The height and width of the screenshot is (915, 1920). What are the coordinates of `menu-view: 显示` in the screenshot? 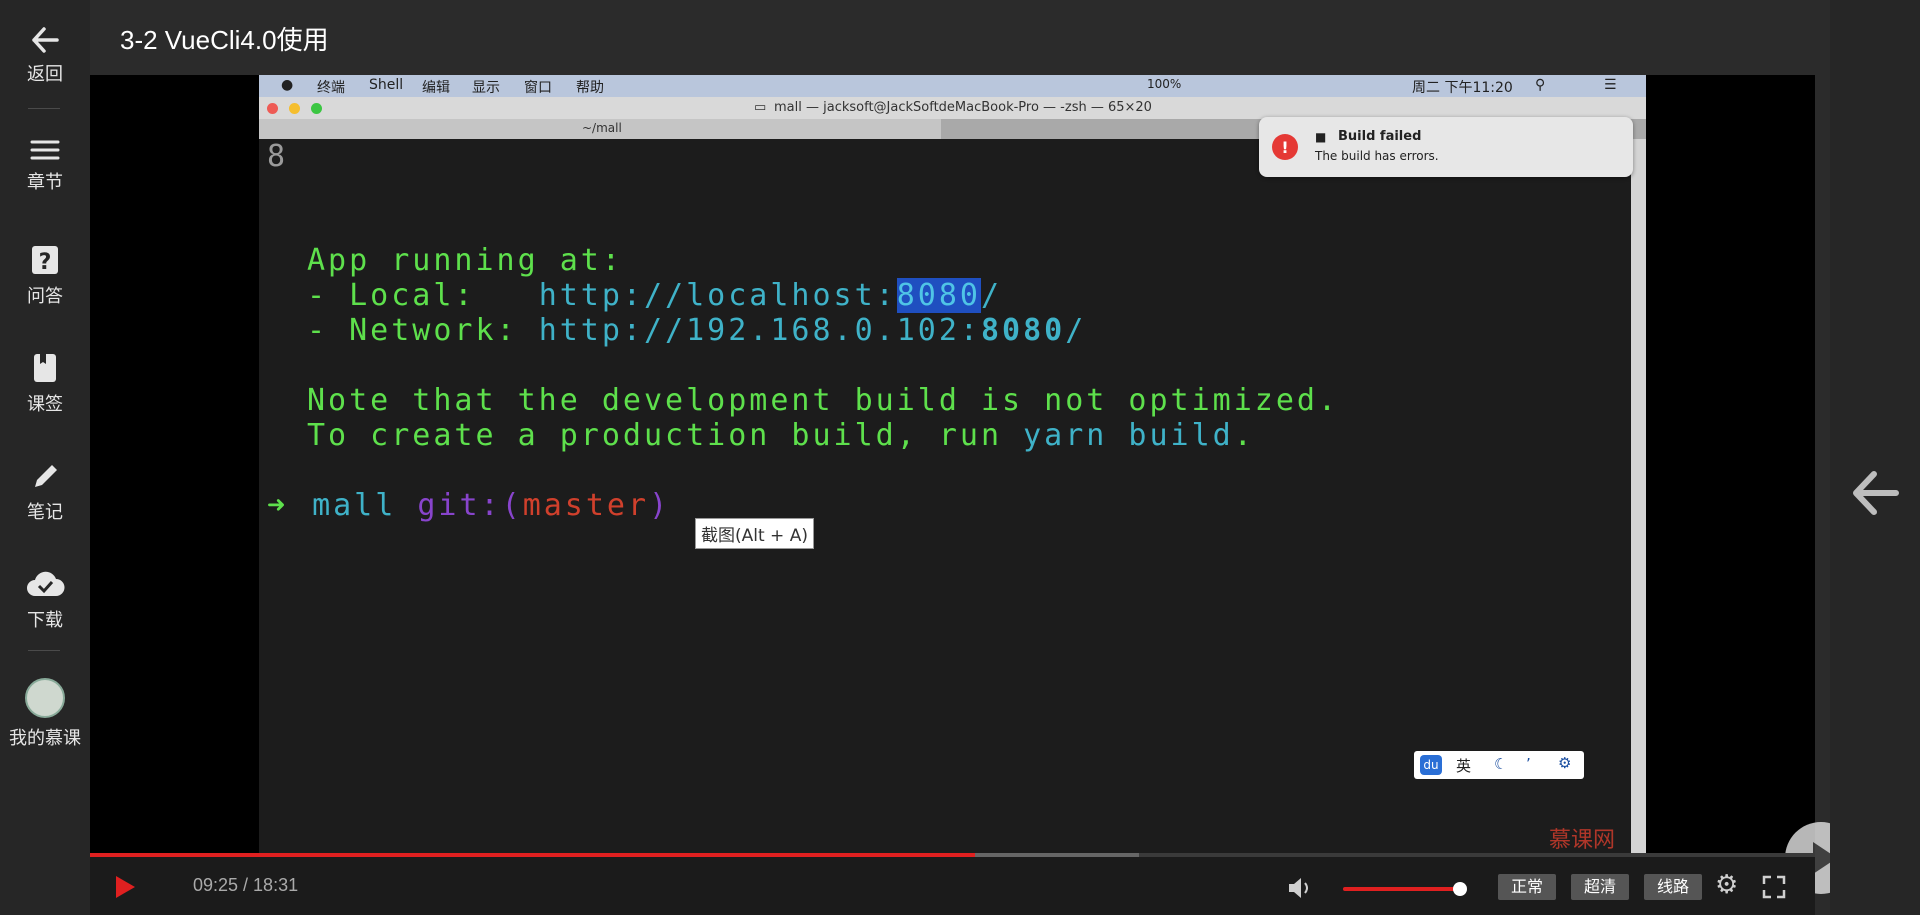 It's located at (486, 88).